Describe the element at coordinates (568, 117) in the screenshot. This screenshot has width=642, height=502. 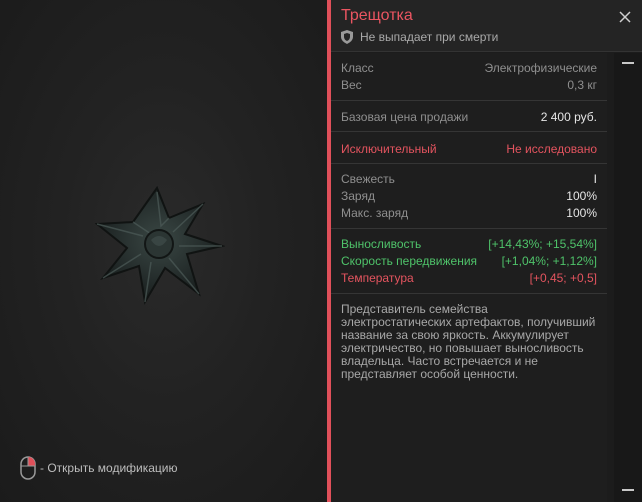
I see `price-value: 2 400 руб.` at that location.